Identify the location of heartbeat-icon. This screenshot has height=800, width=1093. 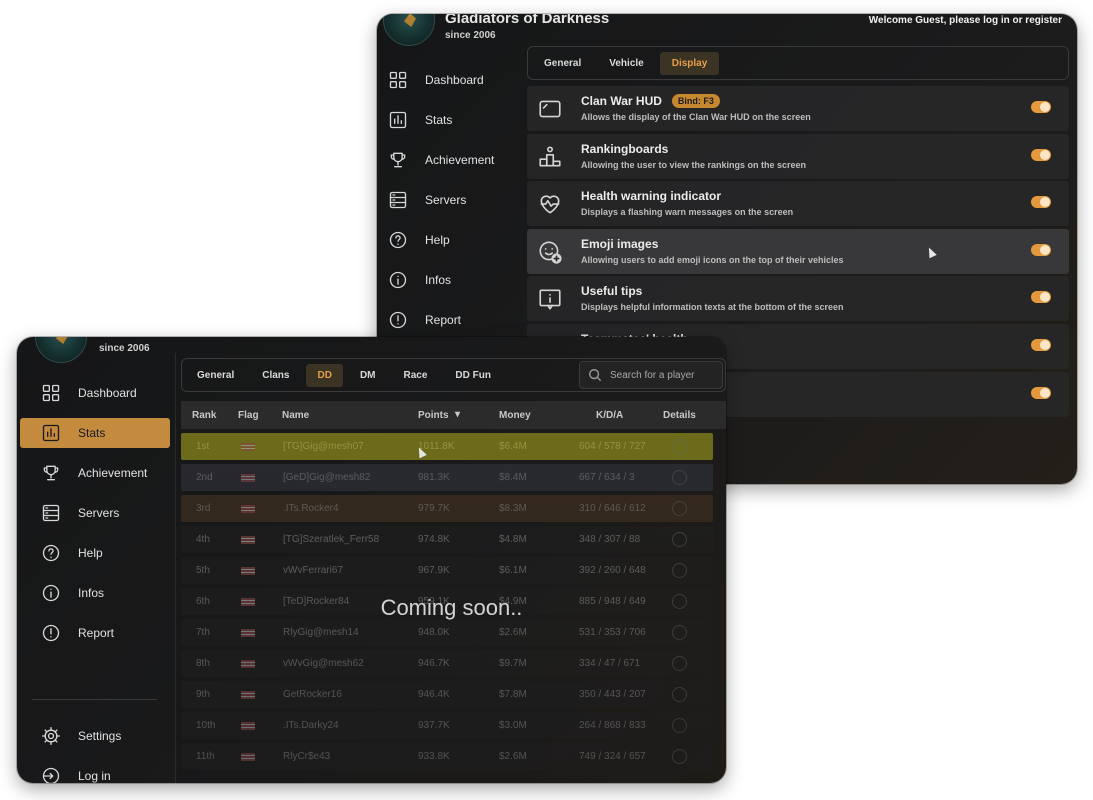
(550, 204).